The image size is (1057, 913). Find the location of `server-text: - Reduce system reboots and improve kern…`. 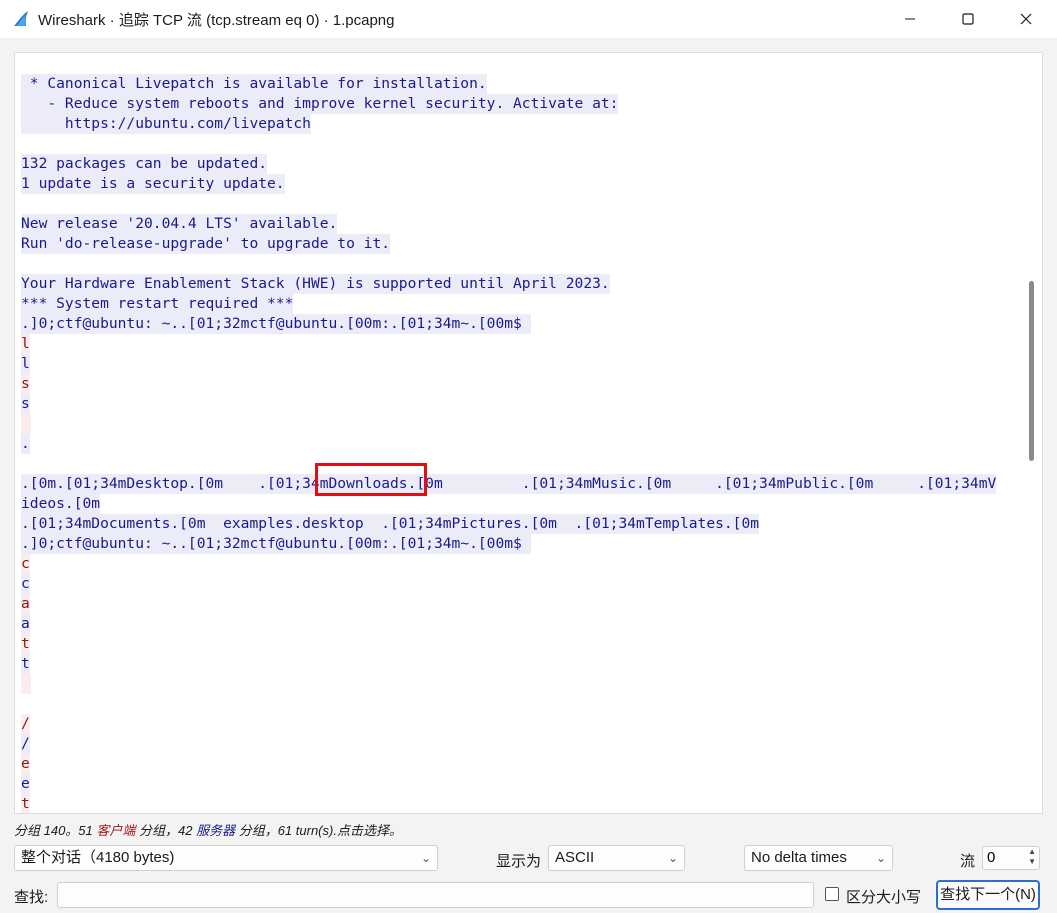

server-text: - Reduce system reboots and improve kern… is located at coordinates (320, 104).